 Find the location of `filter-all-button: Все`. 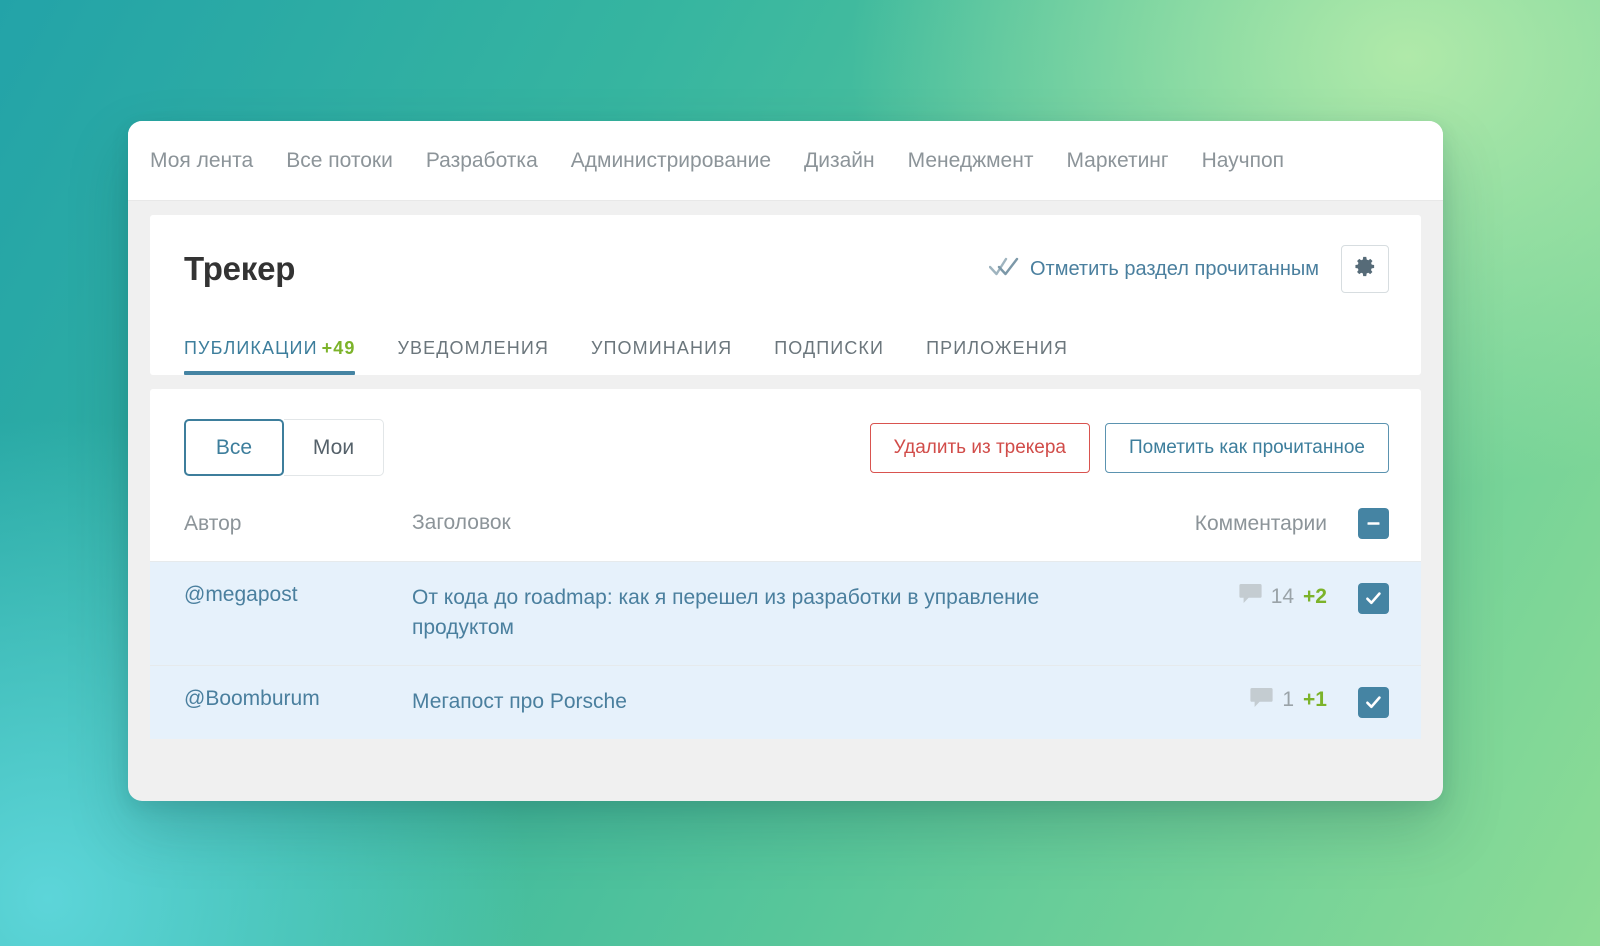

filter-all-button: Все is located at coordinates (234, 447).